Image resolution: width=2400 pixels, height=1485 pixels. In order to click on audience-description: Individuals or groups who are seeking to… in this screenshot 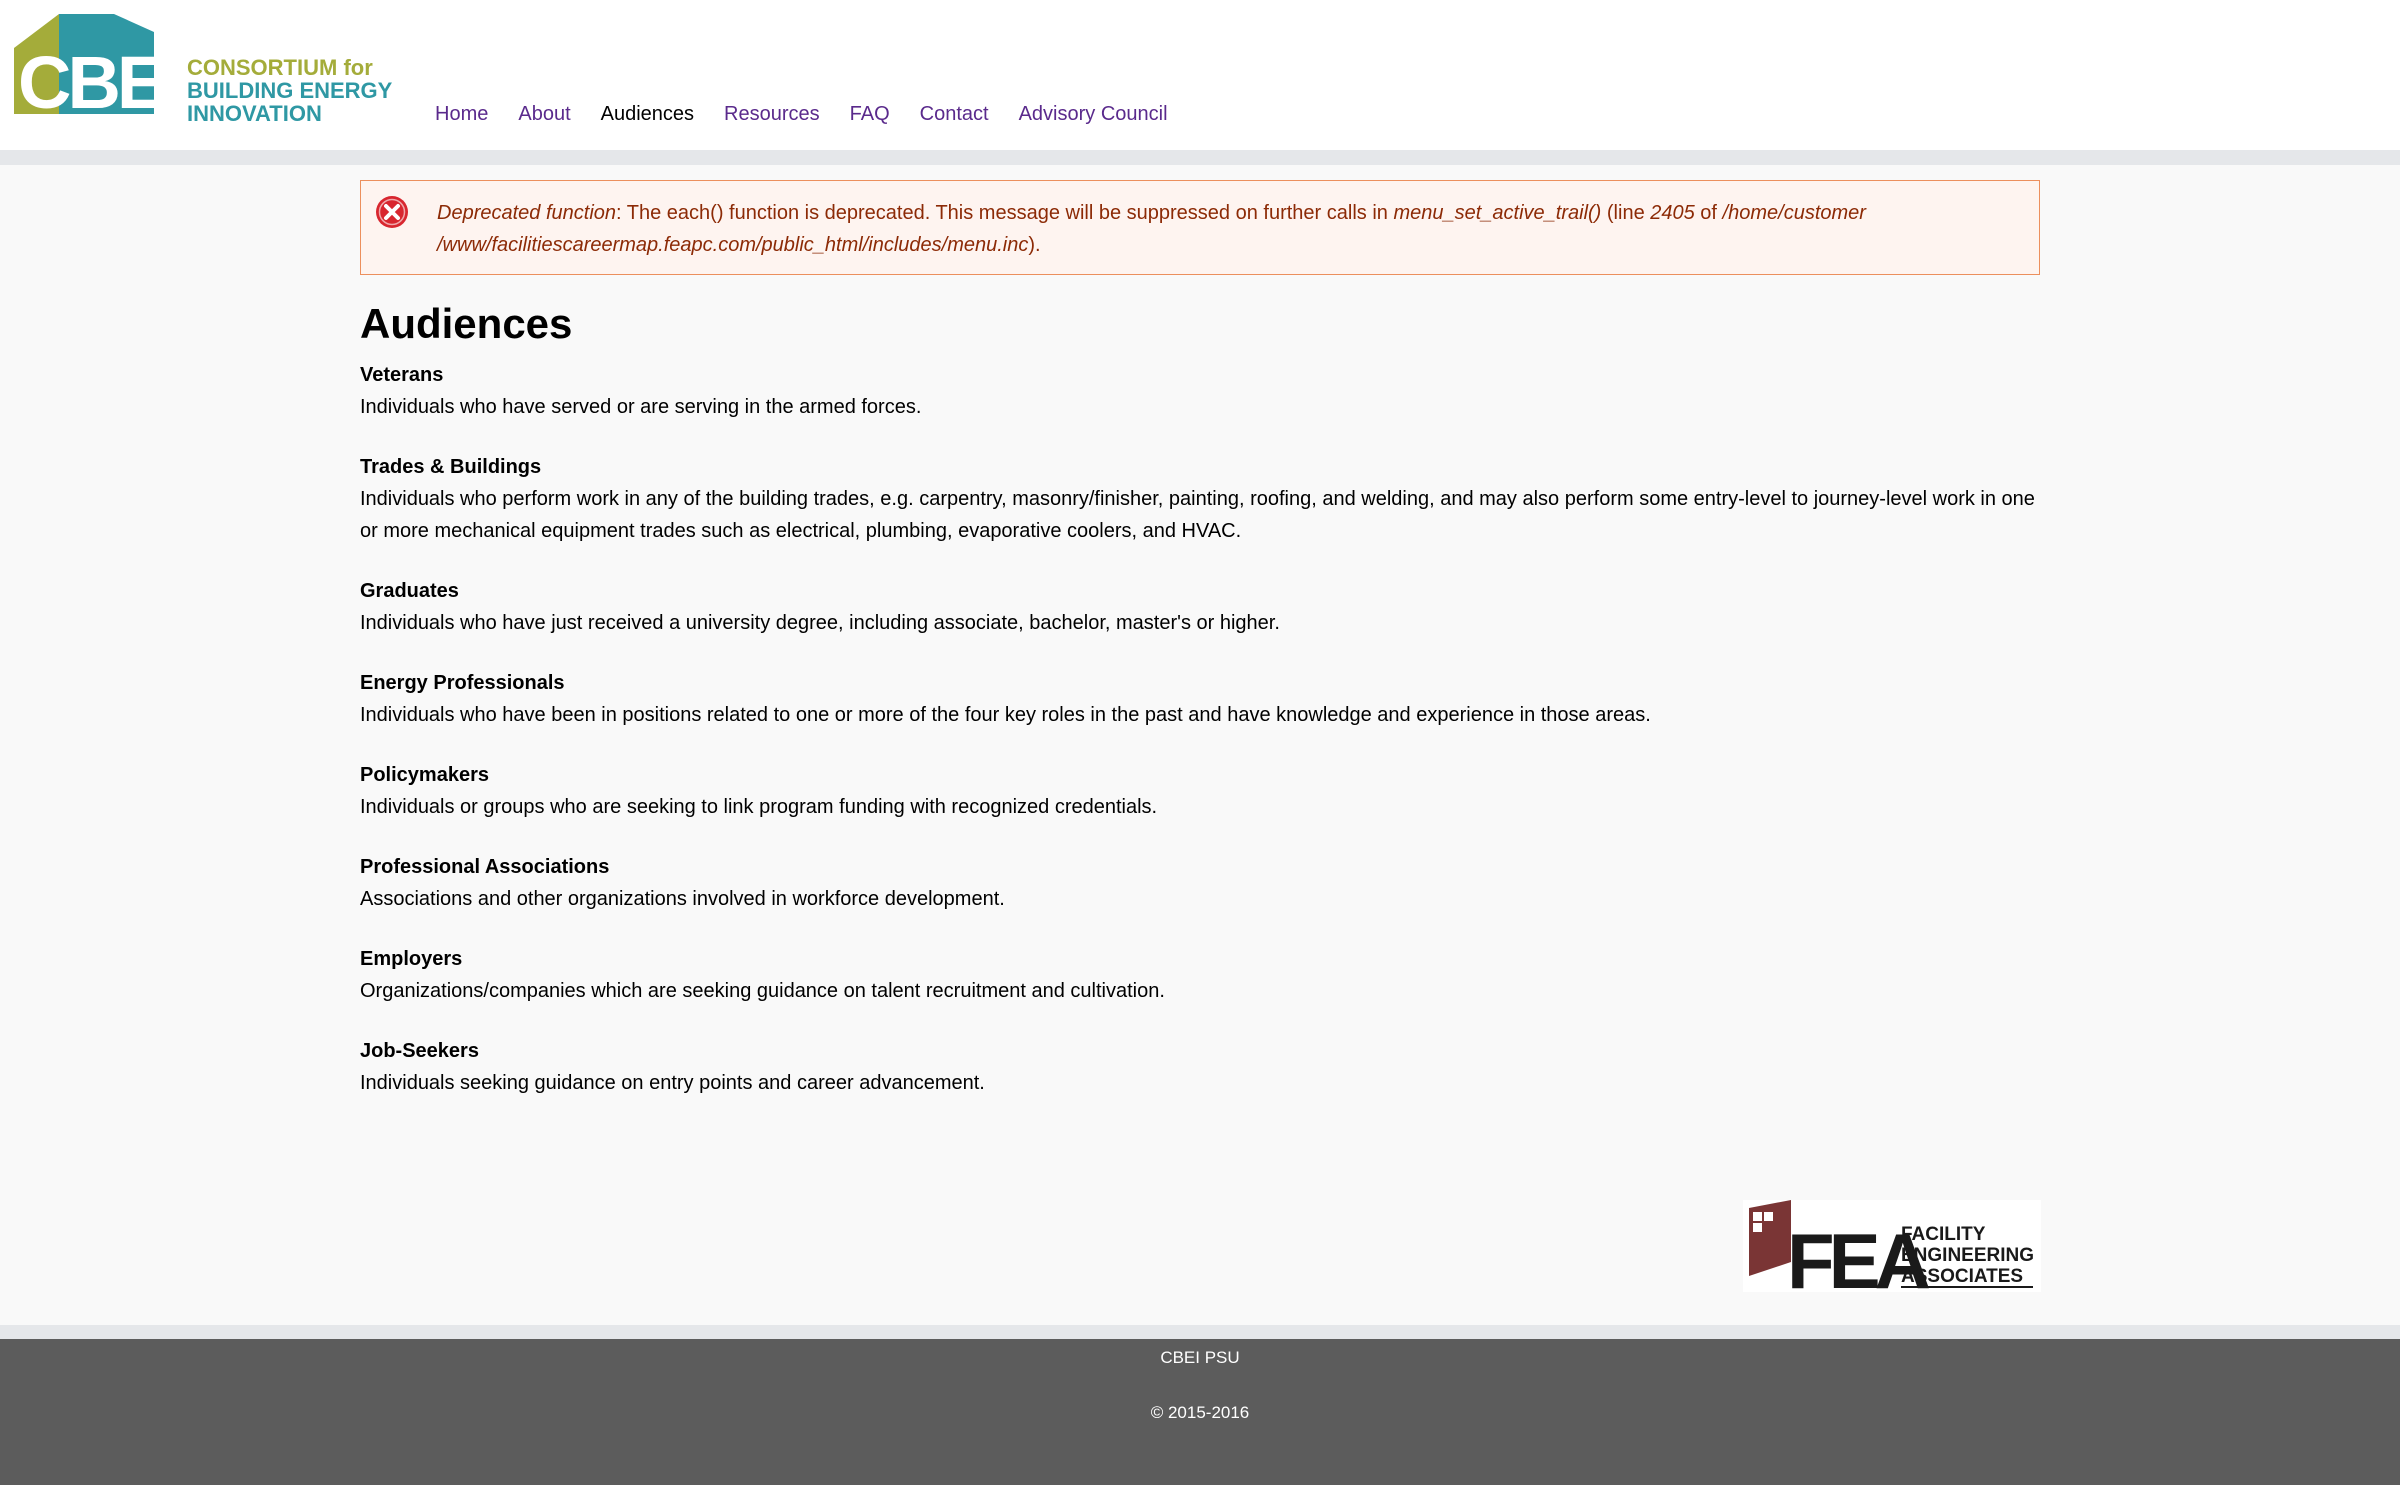, I will do `click(759, 807)`.